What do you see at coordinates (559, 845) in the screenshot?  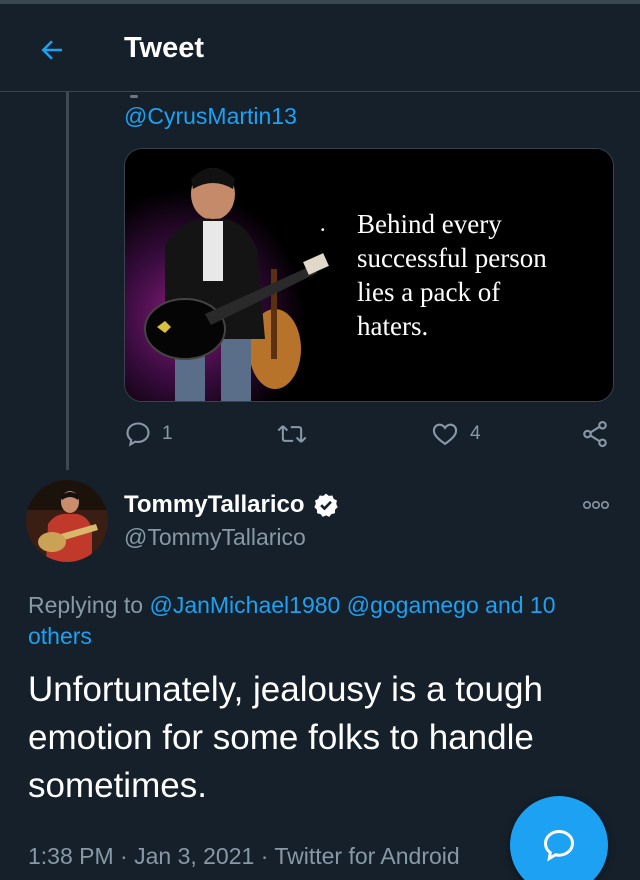 I see `compose-reply-icon` at bounding box center [559, 845].